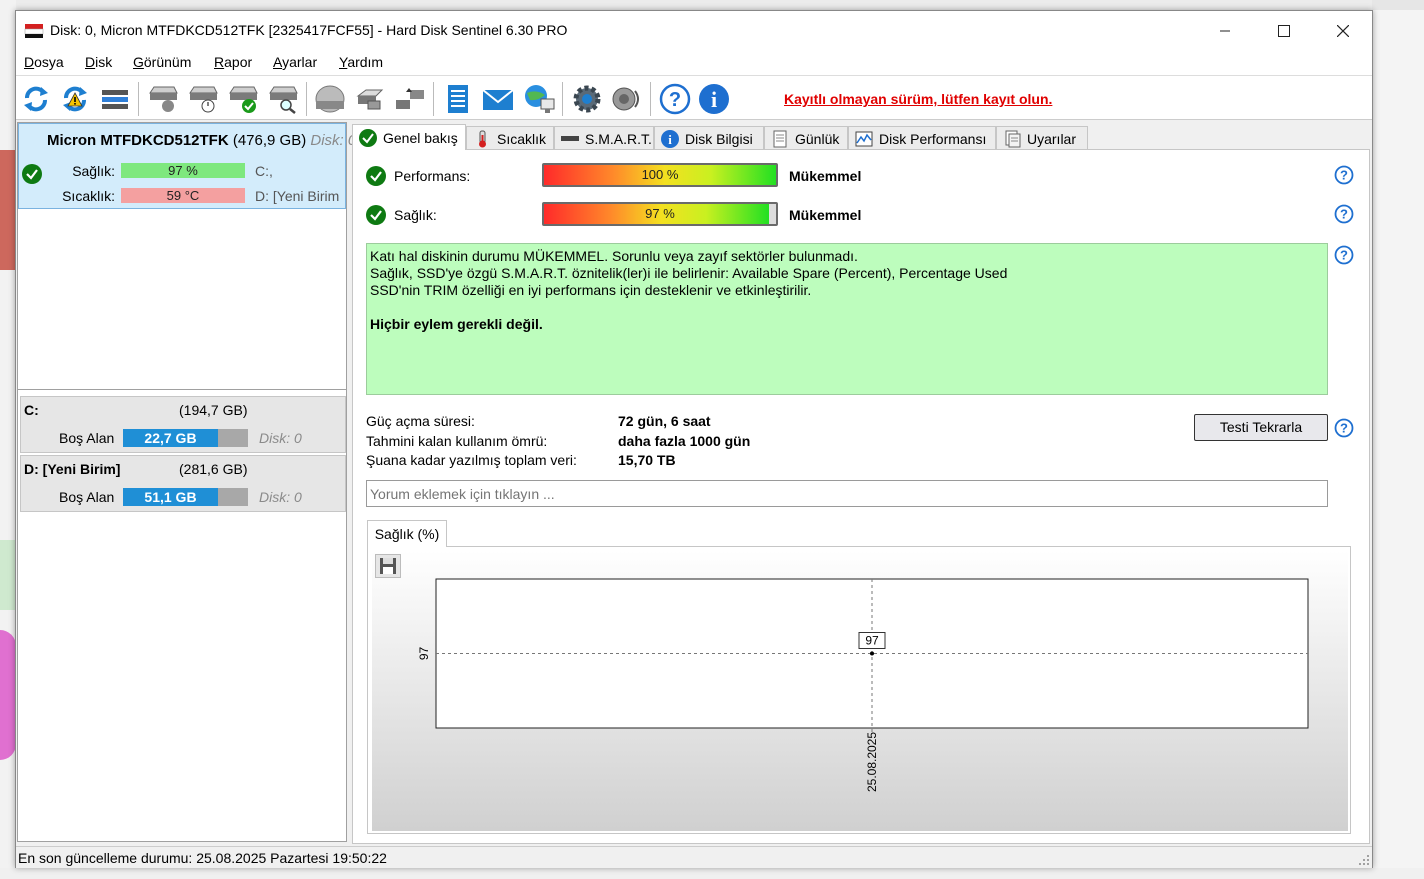 This screenshot has height=879, width=1424. I want to click on volume-free-bar: 51,1 GB, so click(185, 497).